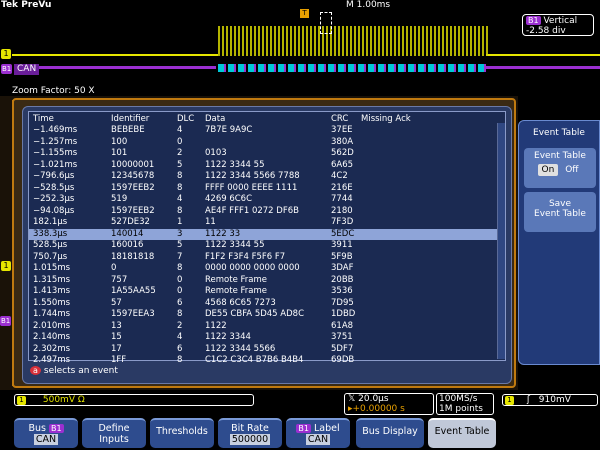 Image resolution: width=600 pixels, height=450 pixels. Describe the element at coordinates (134, 400) in the screenshot. I see `ch1-status-readout: 1 500mV Ω` at that location.